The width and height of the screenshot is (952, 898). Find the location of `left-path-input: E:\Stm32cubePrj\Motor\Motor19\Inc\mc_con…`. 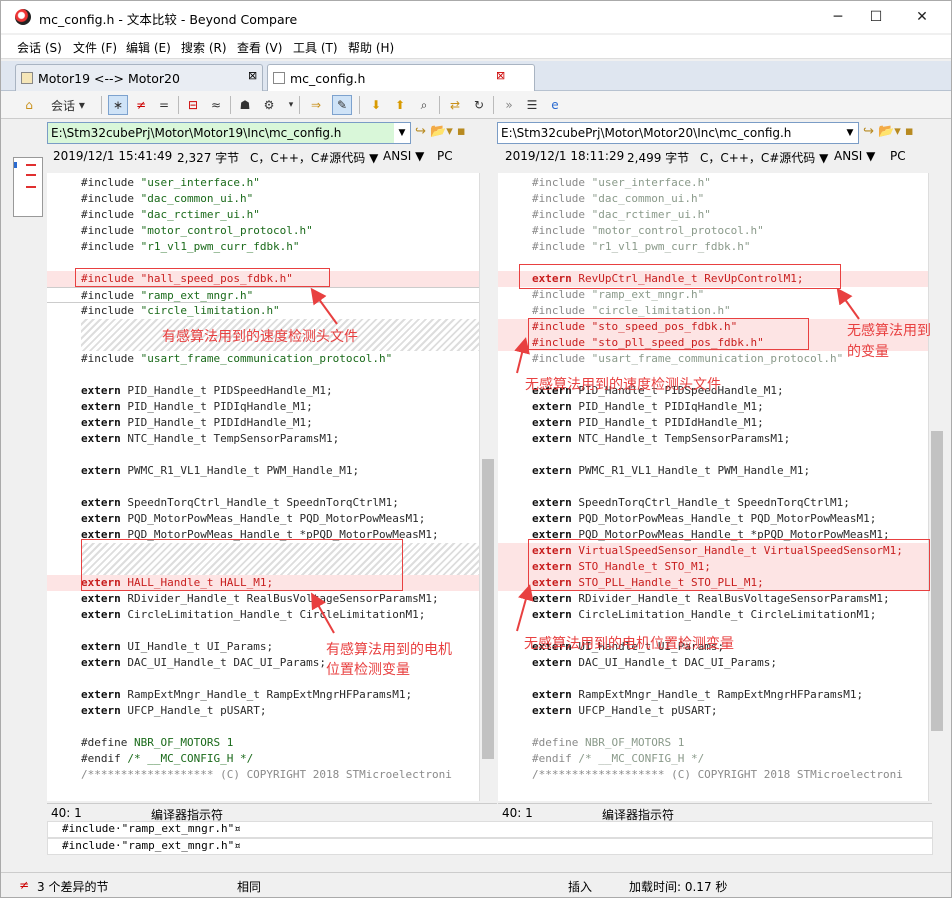

left-path-input: E:\Stm32cubePrj\Motor\Motor19\Inc\mc_con… is located at coordinates (229, 133).